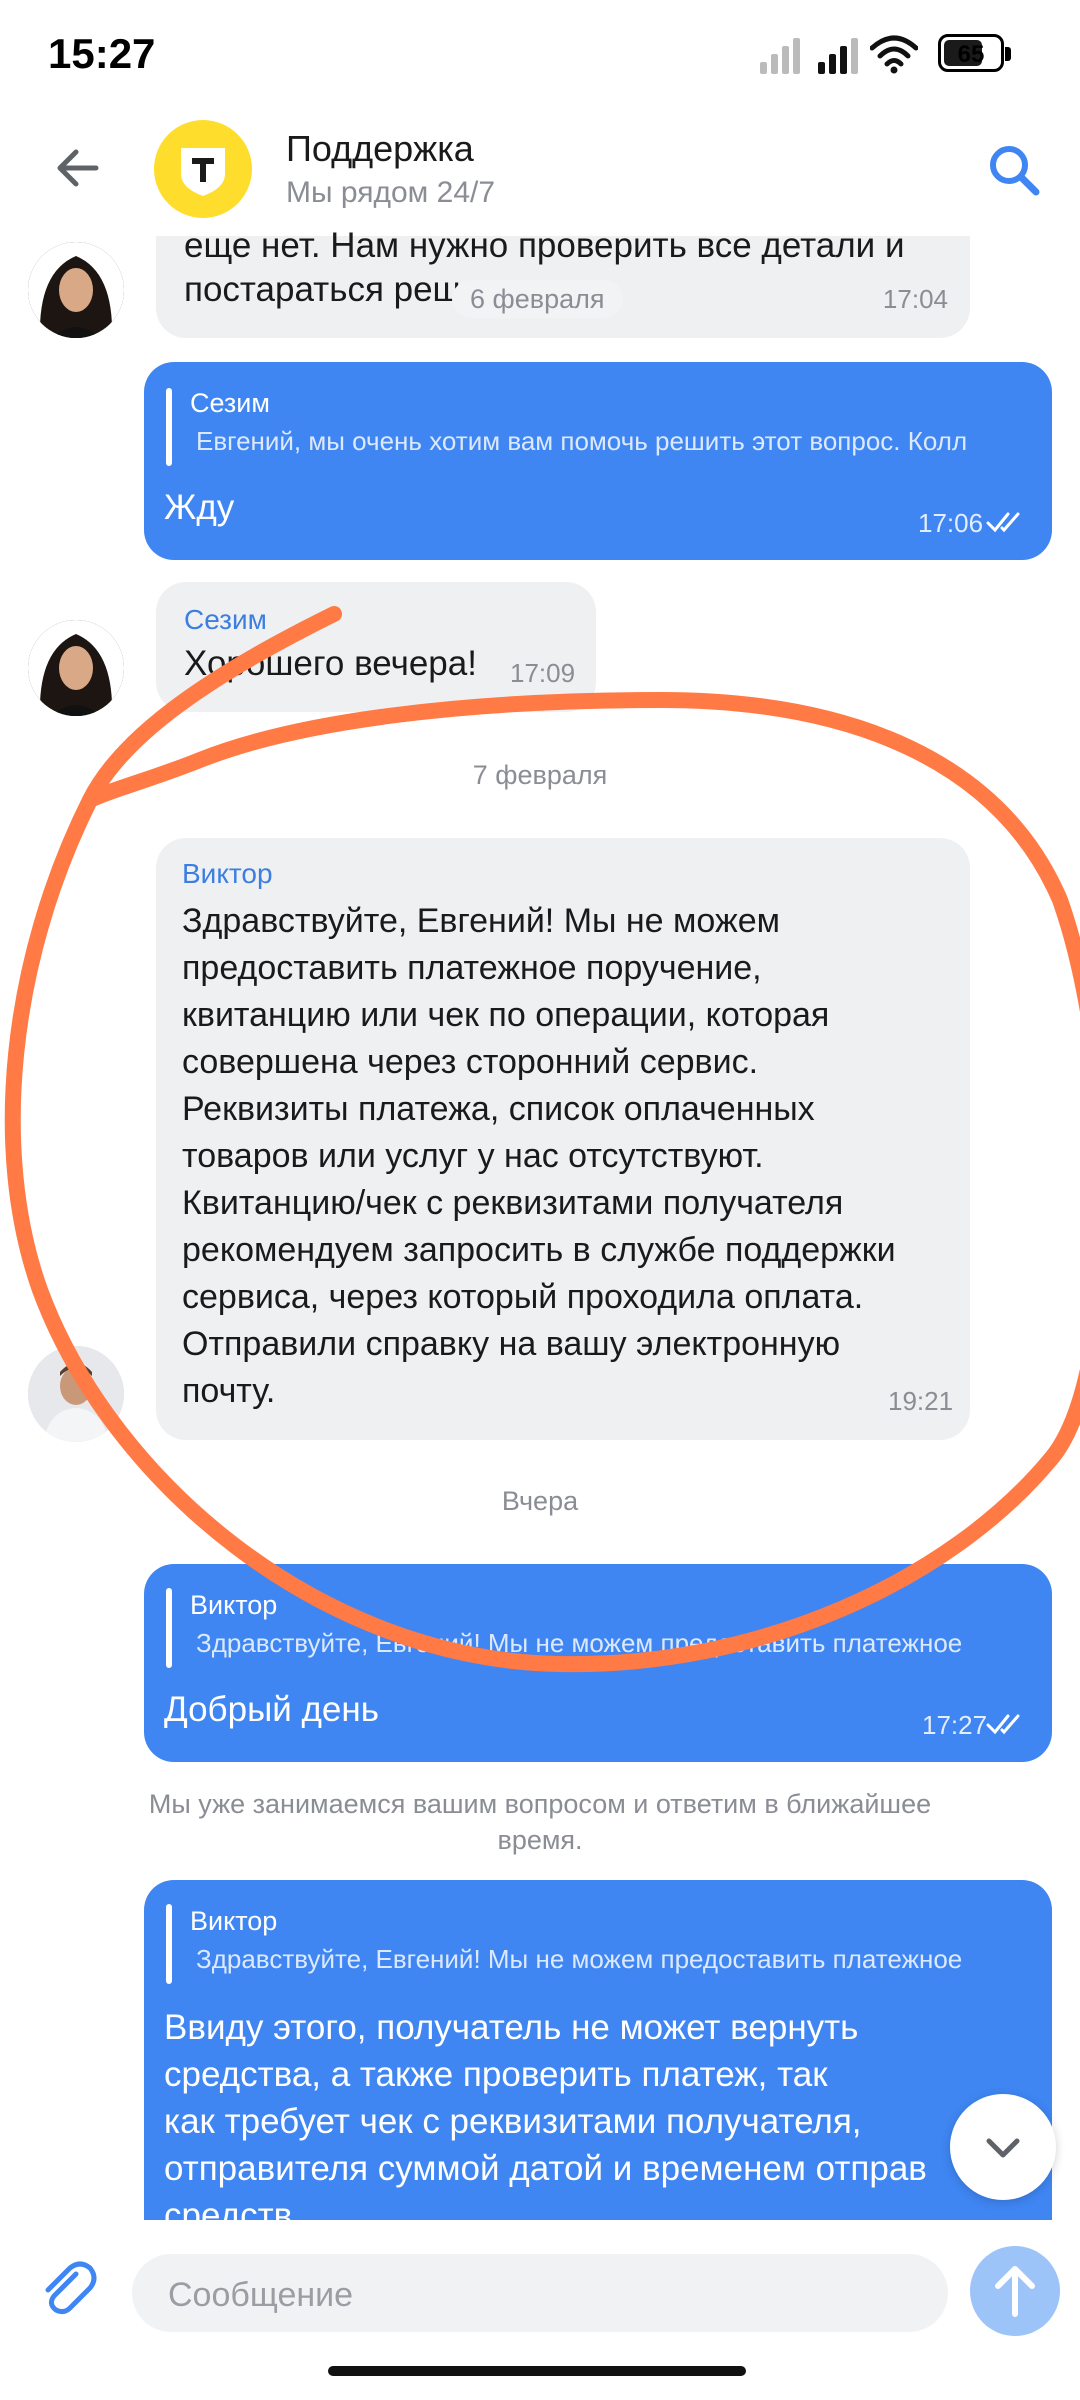  What do you see at coordinates (261, 2295) in the screenshot?
I see `message-input-placeholder: Сообщение` at bounding box center [261, 2295].